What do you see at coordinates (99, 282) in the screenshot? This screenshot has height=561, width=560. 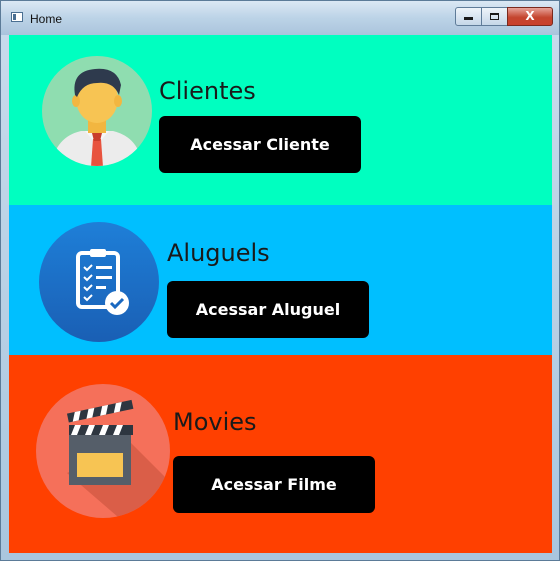 I see `clipboard-checklist-icon` at bounding box center [99, 282].